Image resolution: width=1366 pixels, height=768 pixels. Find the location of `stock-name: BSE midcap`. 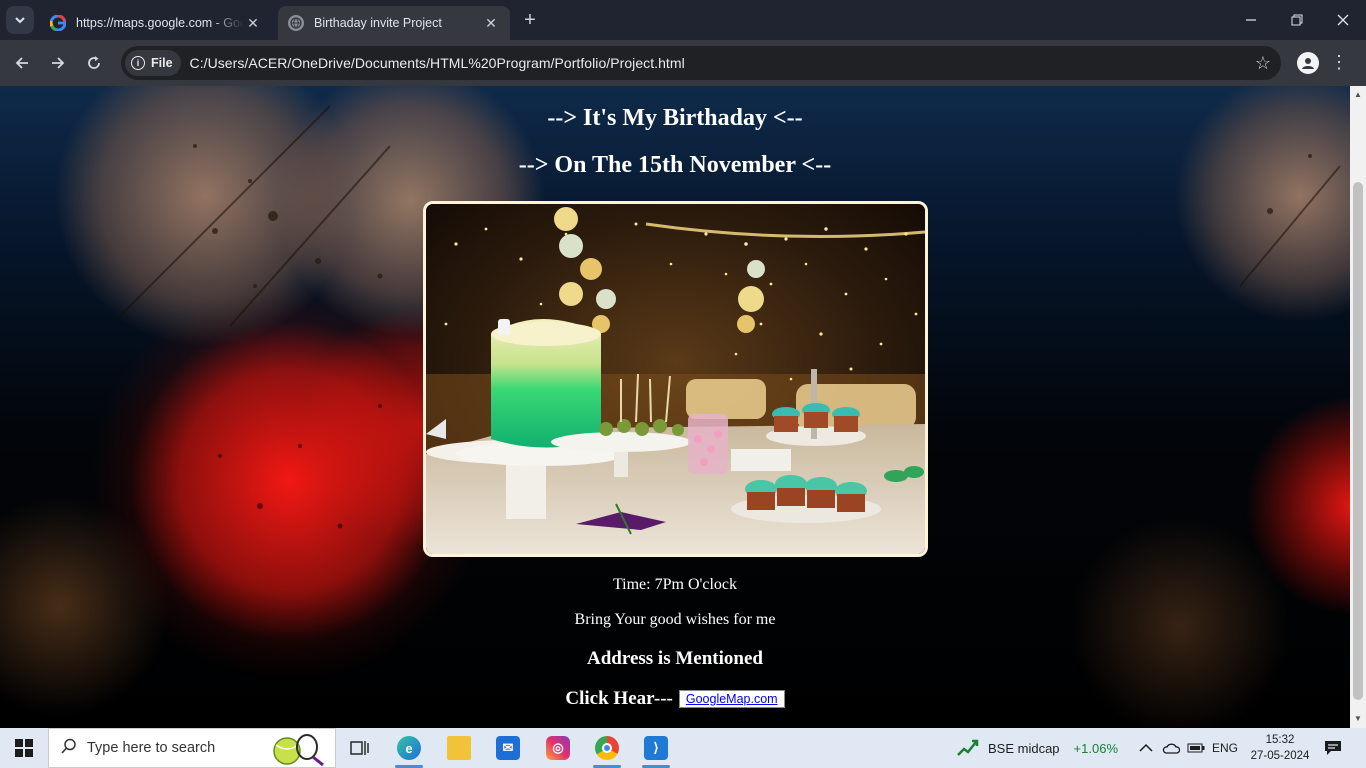

stock-name: BSE midcap is located at coordinates (1024, 748).